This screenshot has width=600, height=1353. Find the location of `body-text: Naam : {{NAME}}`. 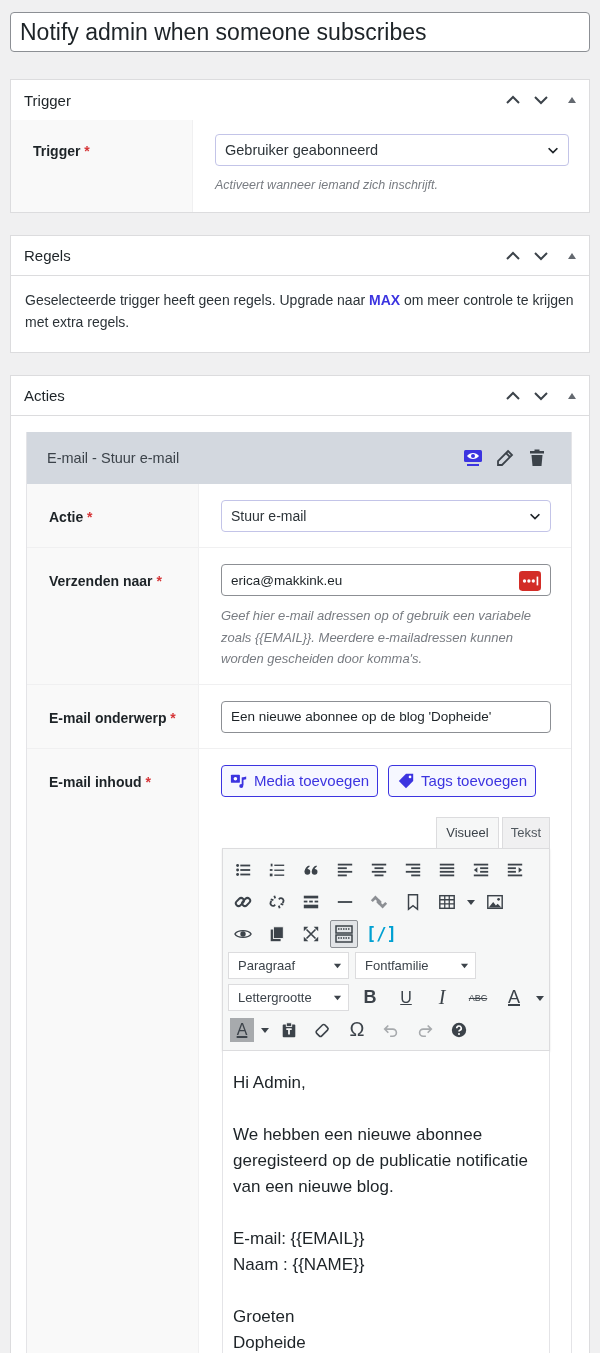

body-text: Naam : {{NAME}} is located at coordinates (299, 1264).